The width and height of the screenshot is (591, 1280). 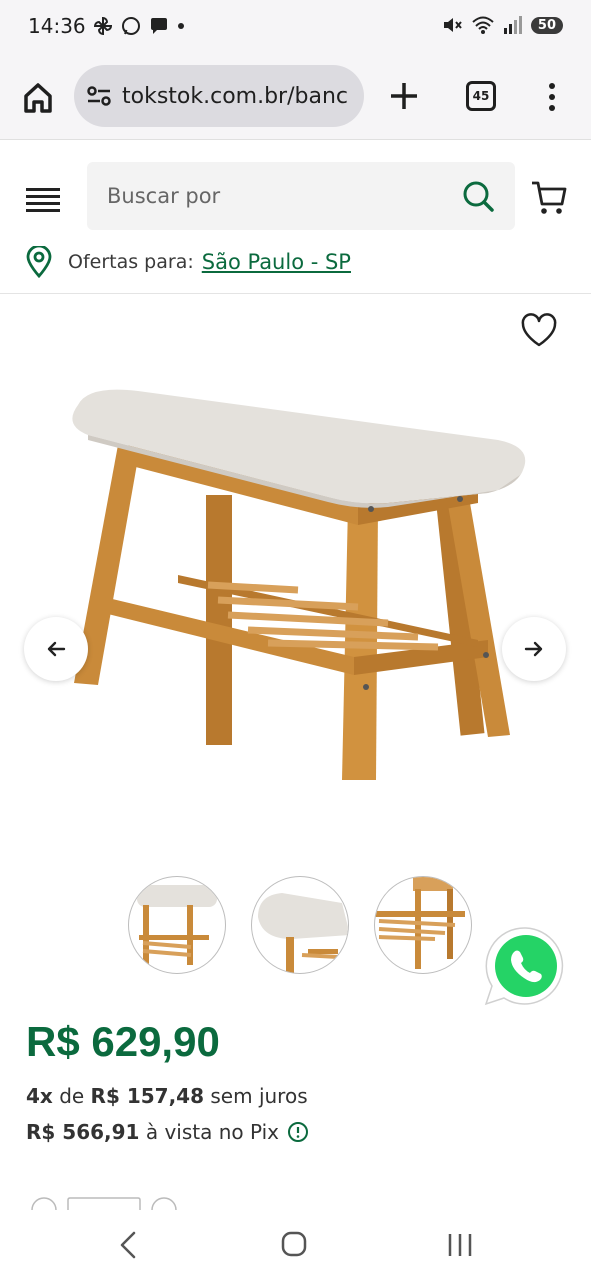 I want to click on location-label: Ofertas para:, so click(x=131, y=262).